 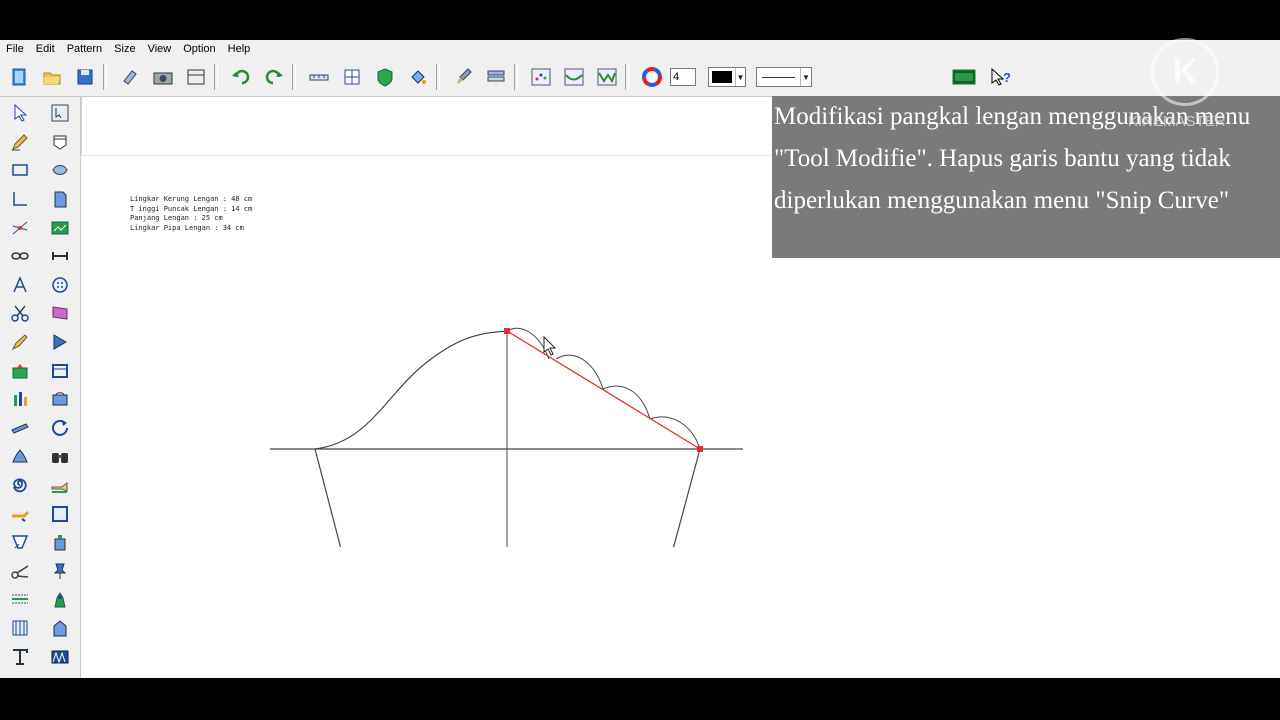 I want to click on ruler-tool-button, so click(x=20, y=428).